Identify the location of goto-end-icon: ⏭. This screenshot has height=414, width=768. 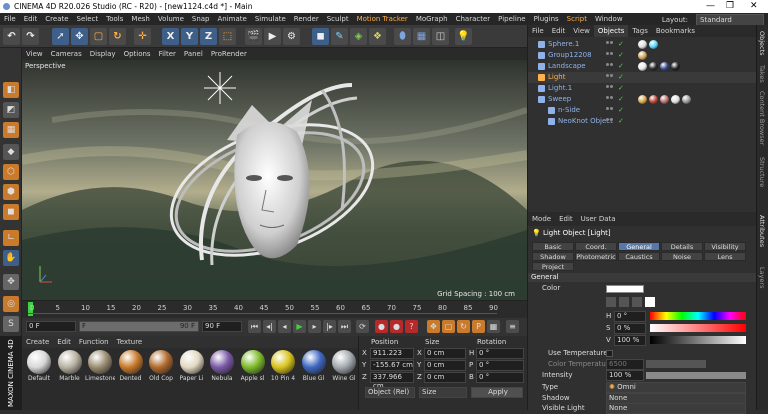
(344, 326).